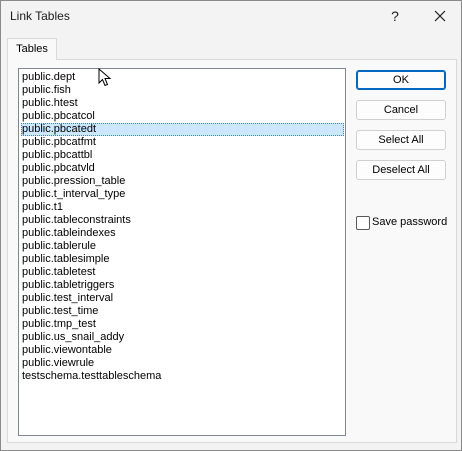 This screenshot has height=451, width=462. I want to click on list-item: public.viewontable, so click(182, 350).